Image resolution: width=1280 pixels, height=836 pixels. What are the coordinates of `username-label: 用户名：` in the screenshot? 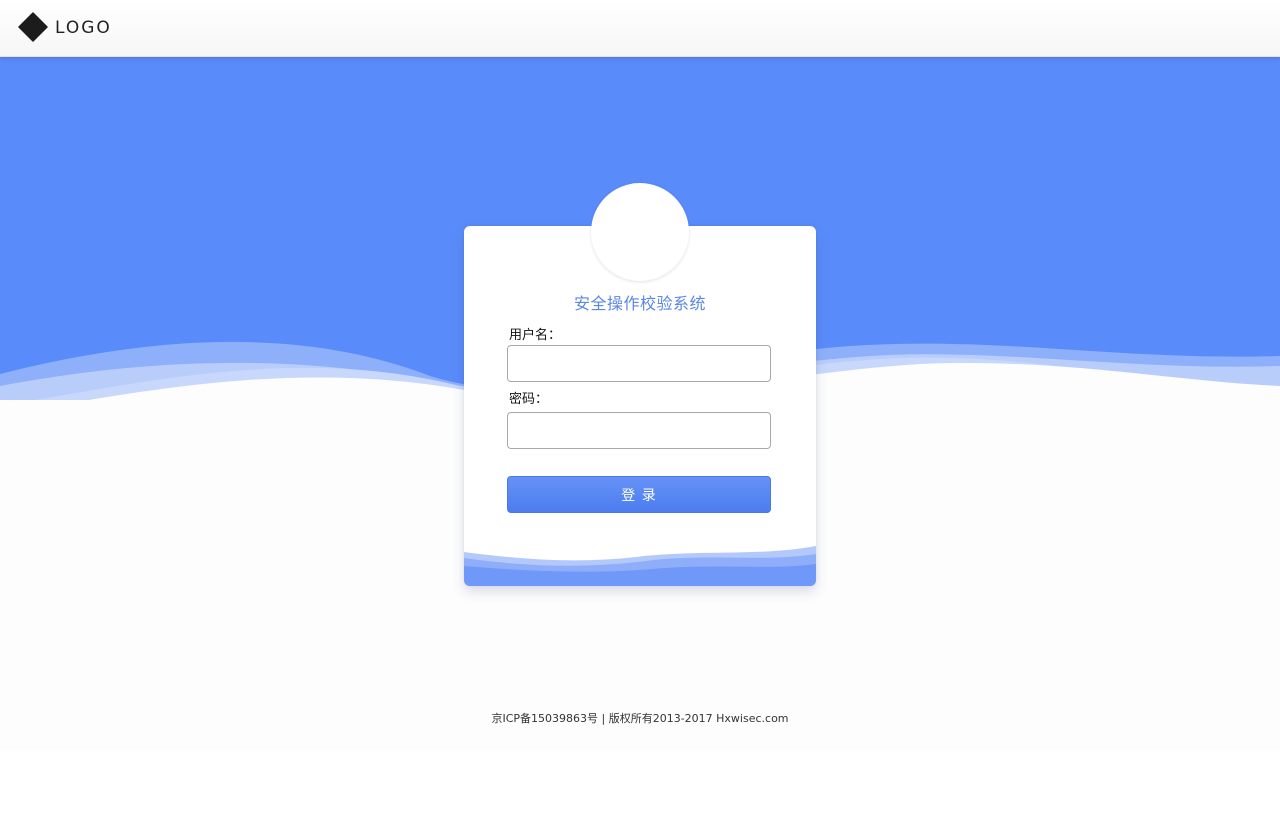 It's located at (535, 335).